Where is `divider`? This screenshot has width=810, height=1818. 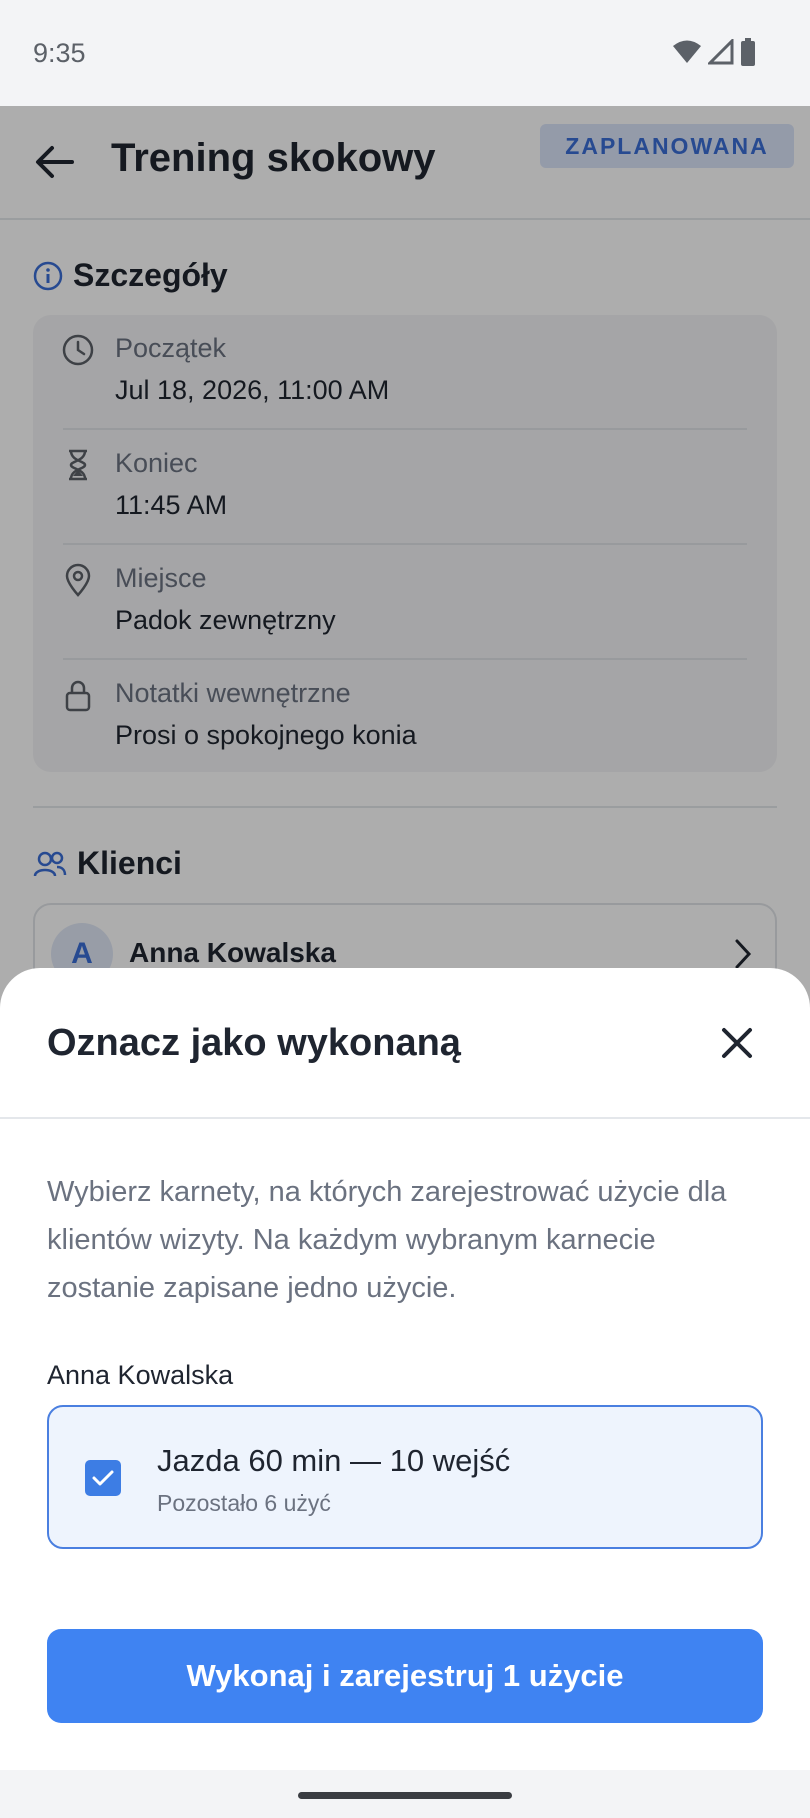
divider is located at coordinates (405, 1118).